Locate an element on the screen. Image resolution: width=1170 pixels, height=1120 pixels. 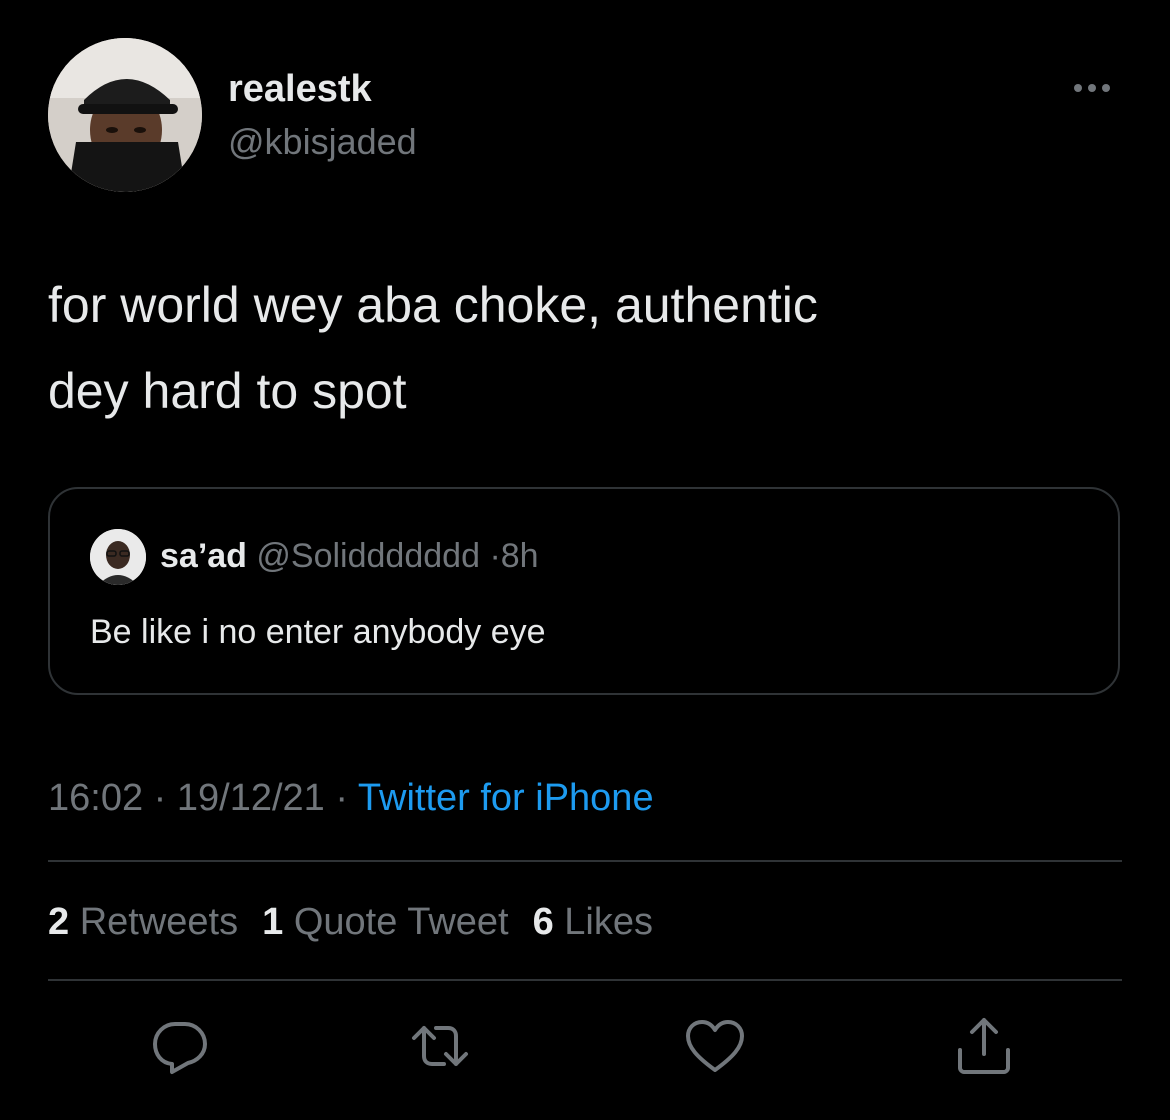
reply-icon is located at coordinates (180, 1048).